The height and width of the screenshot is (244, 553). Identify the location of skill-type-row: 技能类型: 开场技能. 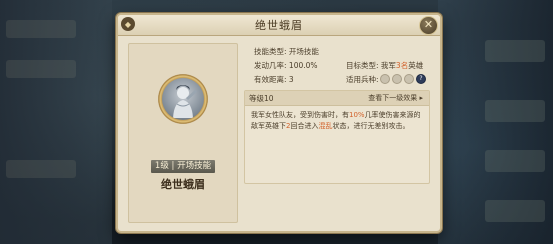
(286, 51).